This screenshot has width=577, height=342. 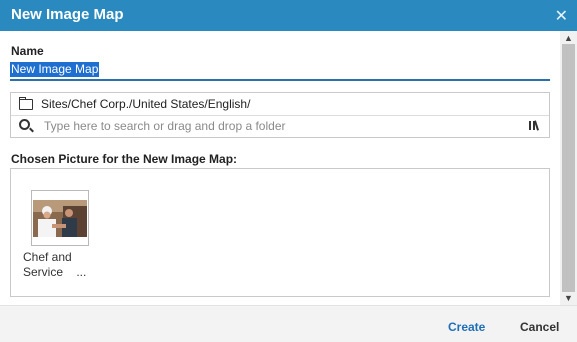 What do you see at coordinates (288, 15) in the screenshot?
I see `dialog-titlebar: New Image Map ✕` at bounding box center [288, 15].